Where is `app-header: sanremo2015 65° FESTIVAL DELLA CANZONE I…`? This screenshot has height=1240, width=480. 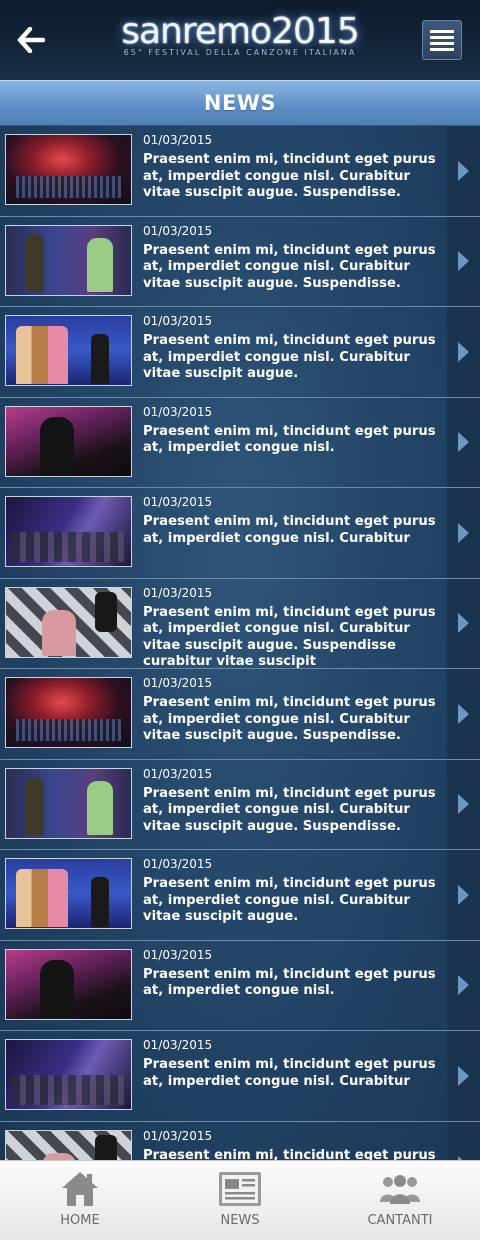
app-header: sanremo2015 65° FESTIVAL DELLA CANZONE I… is located at coordinates (240, 40).